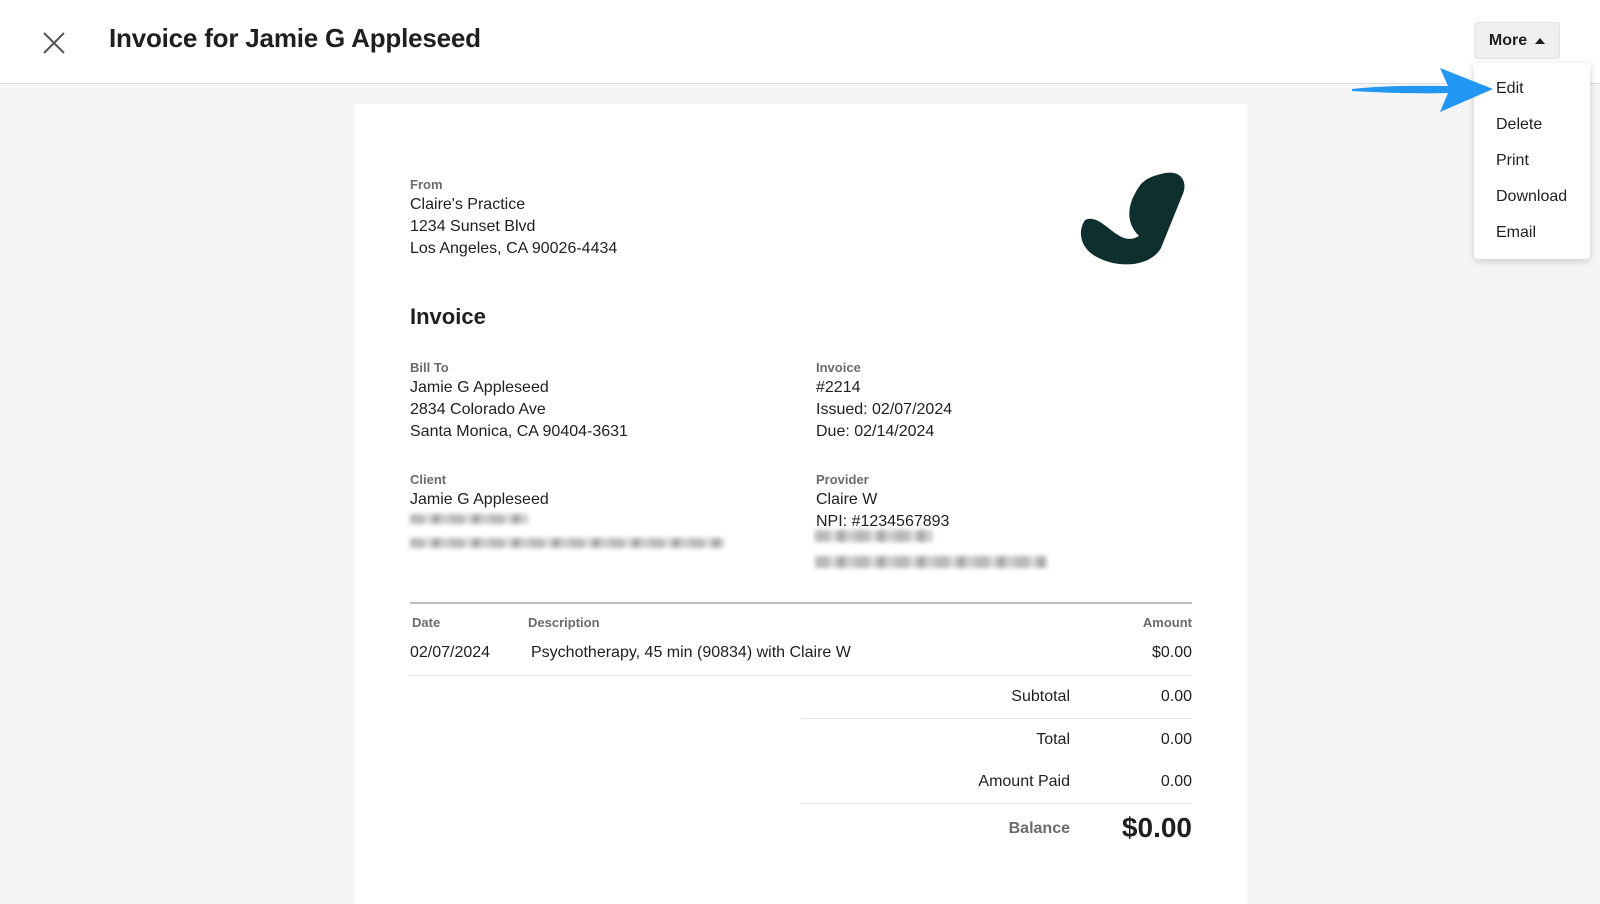  Describe the element at coordinates (478, 409) in the screenshot. I see `bill-to-address-line1: 2834 Colorado Ave` at that location.